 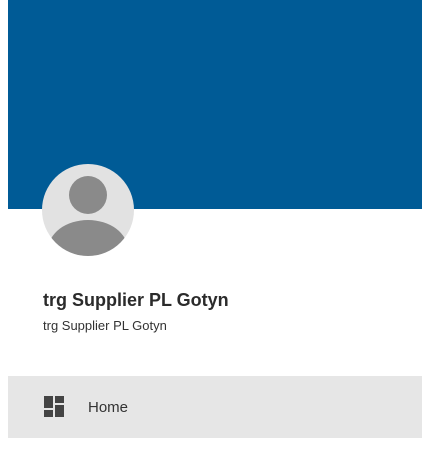 I want to click on default-user-avatar-icon, so click(x=88, y=216).